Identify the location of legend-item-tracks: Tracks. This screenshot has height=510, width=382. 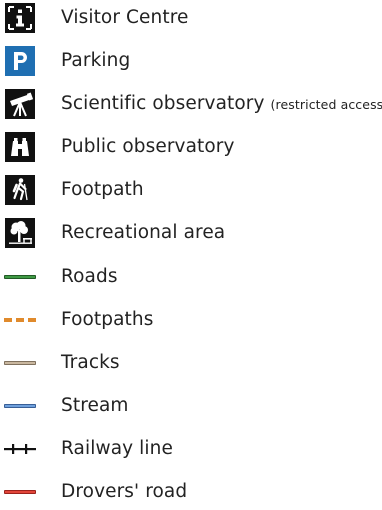
(191, 363).